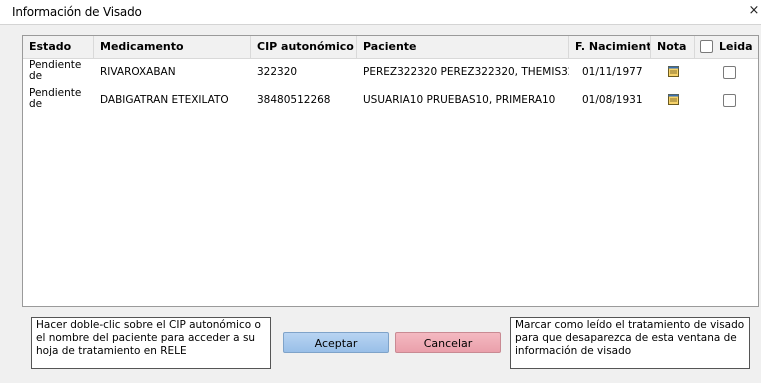 The image size is (761, 383). I want to click on header-nacimiento: F. Nacimiento, so click(610, 47).